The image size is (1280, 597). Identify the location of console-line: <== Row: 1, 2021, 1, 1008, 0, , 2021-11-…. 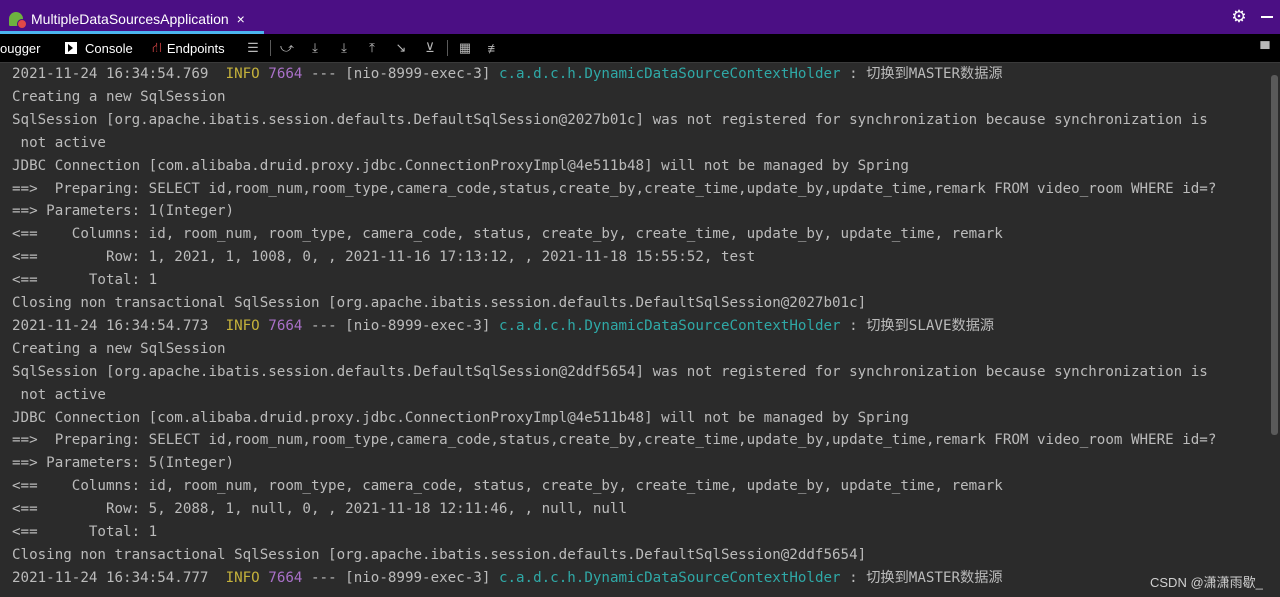
(383, 257).